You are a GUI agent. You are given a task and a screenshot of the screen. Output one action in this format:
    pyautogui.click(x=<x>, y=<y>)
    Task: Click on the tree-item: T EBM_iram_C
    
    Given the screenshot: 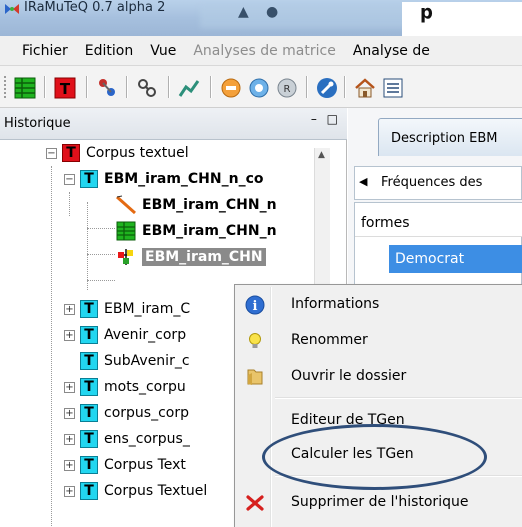 What is the action you would take?
    pyautogui.click(x=135, y=309)
    